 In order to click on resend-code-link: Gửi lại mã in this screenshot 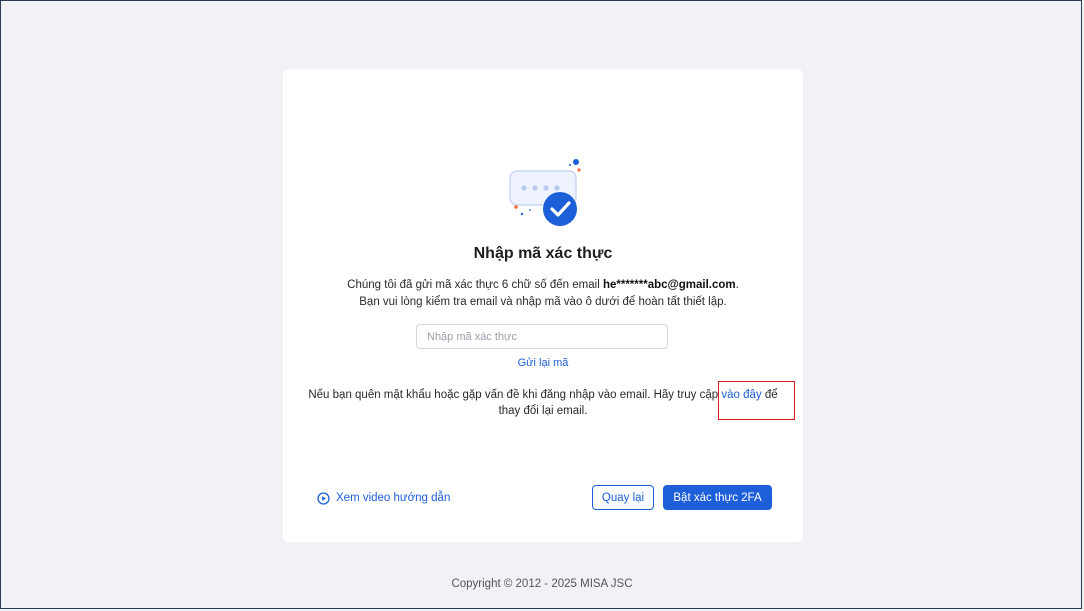, I will do `click(543, 363)`.